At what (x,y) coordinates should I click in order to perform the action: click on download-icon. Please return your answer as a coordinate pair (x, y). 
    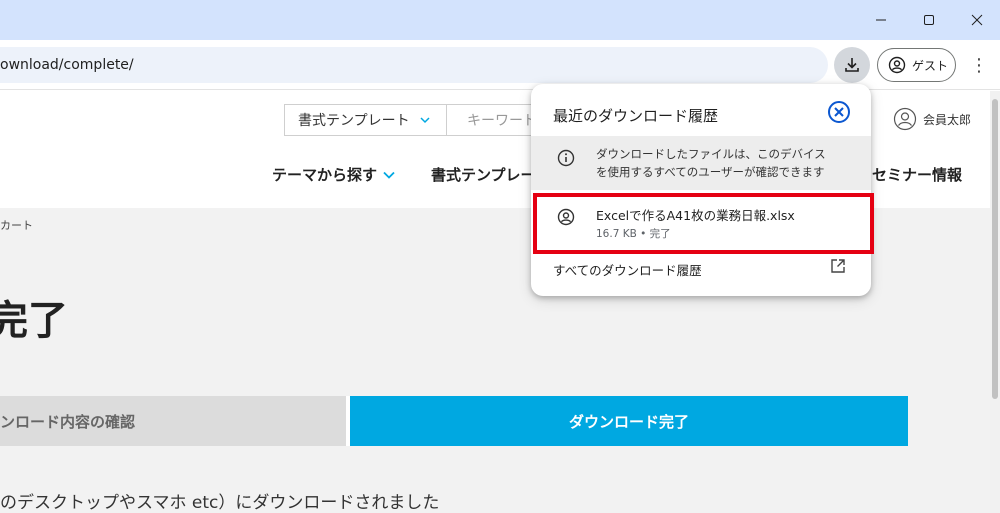
    Looking at the image, I should click on (852, 65).